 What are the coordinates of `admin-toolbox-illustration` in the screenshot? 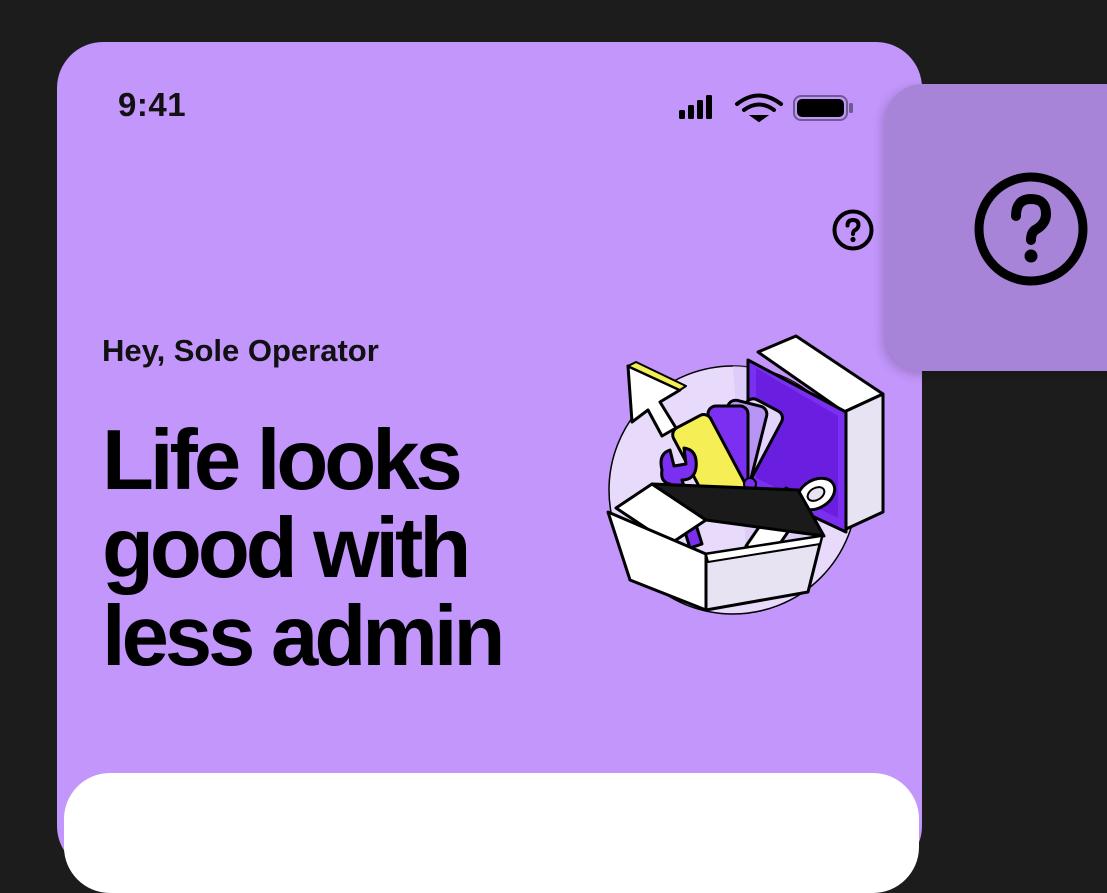 It's located at (745, 474).